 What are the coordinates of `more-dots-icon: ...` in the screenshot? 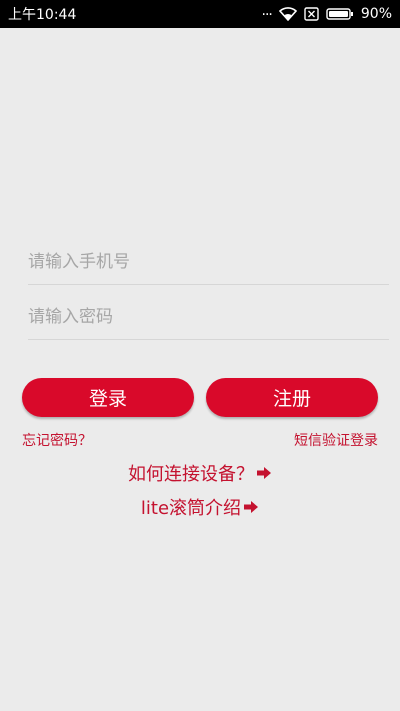 It's located at (267, 11).